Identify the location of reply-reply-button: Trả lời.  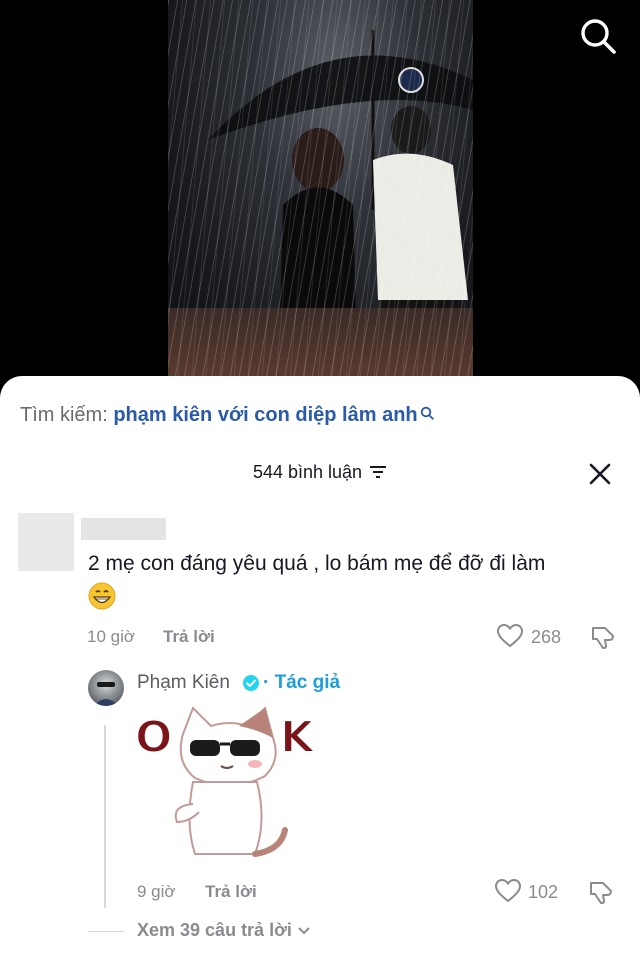
(231, 892).